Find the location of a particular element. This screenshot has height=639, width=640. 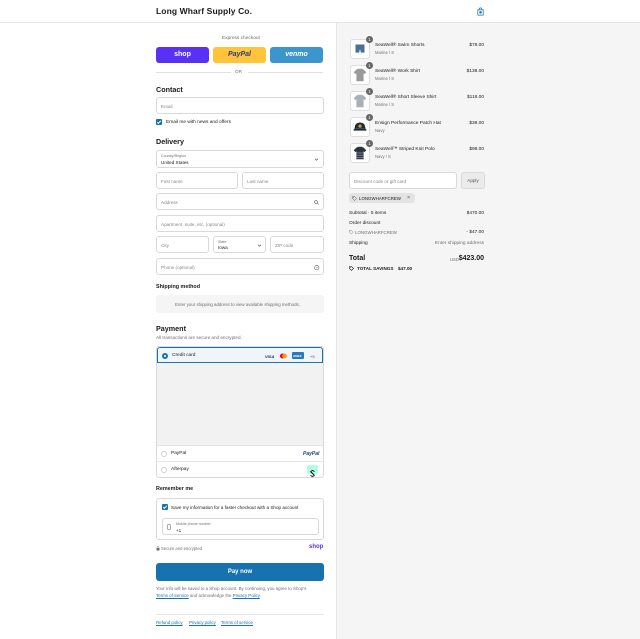

discount-value: - $47.00 is located at coordinates (475, 232).